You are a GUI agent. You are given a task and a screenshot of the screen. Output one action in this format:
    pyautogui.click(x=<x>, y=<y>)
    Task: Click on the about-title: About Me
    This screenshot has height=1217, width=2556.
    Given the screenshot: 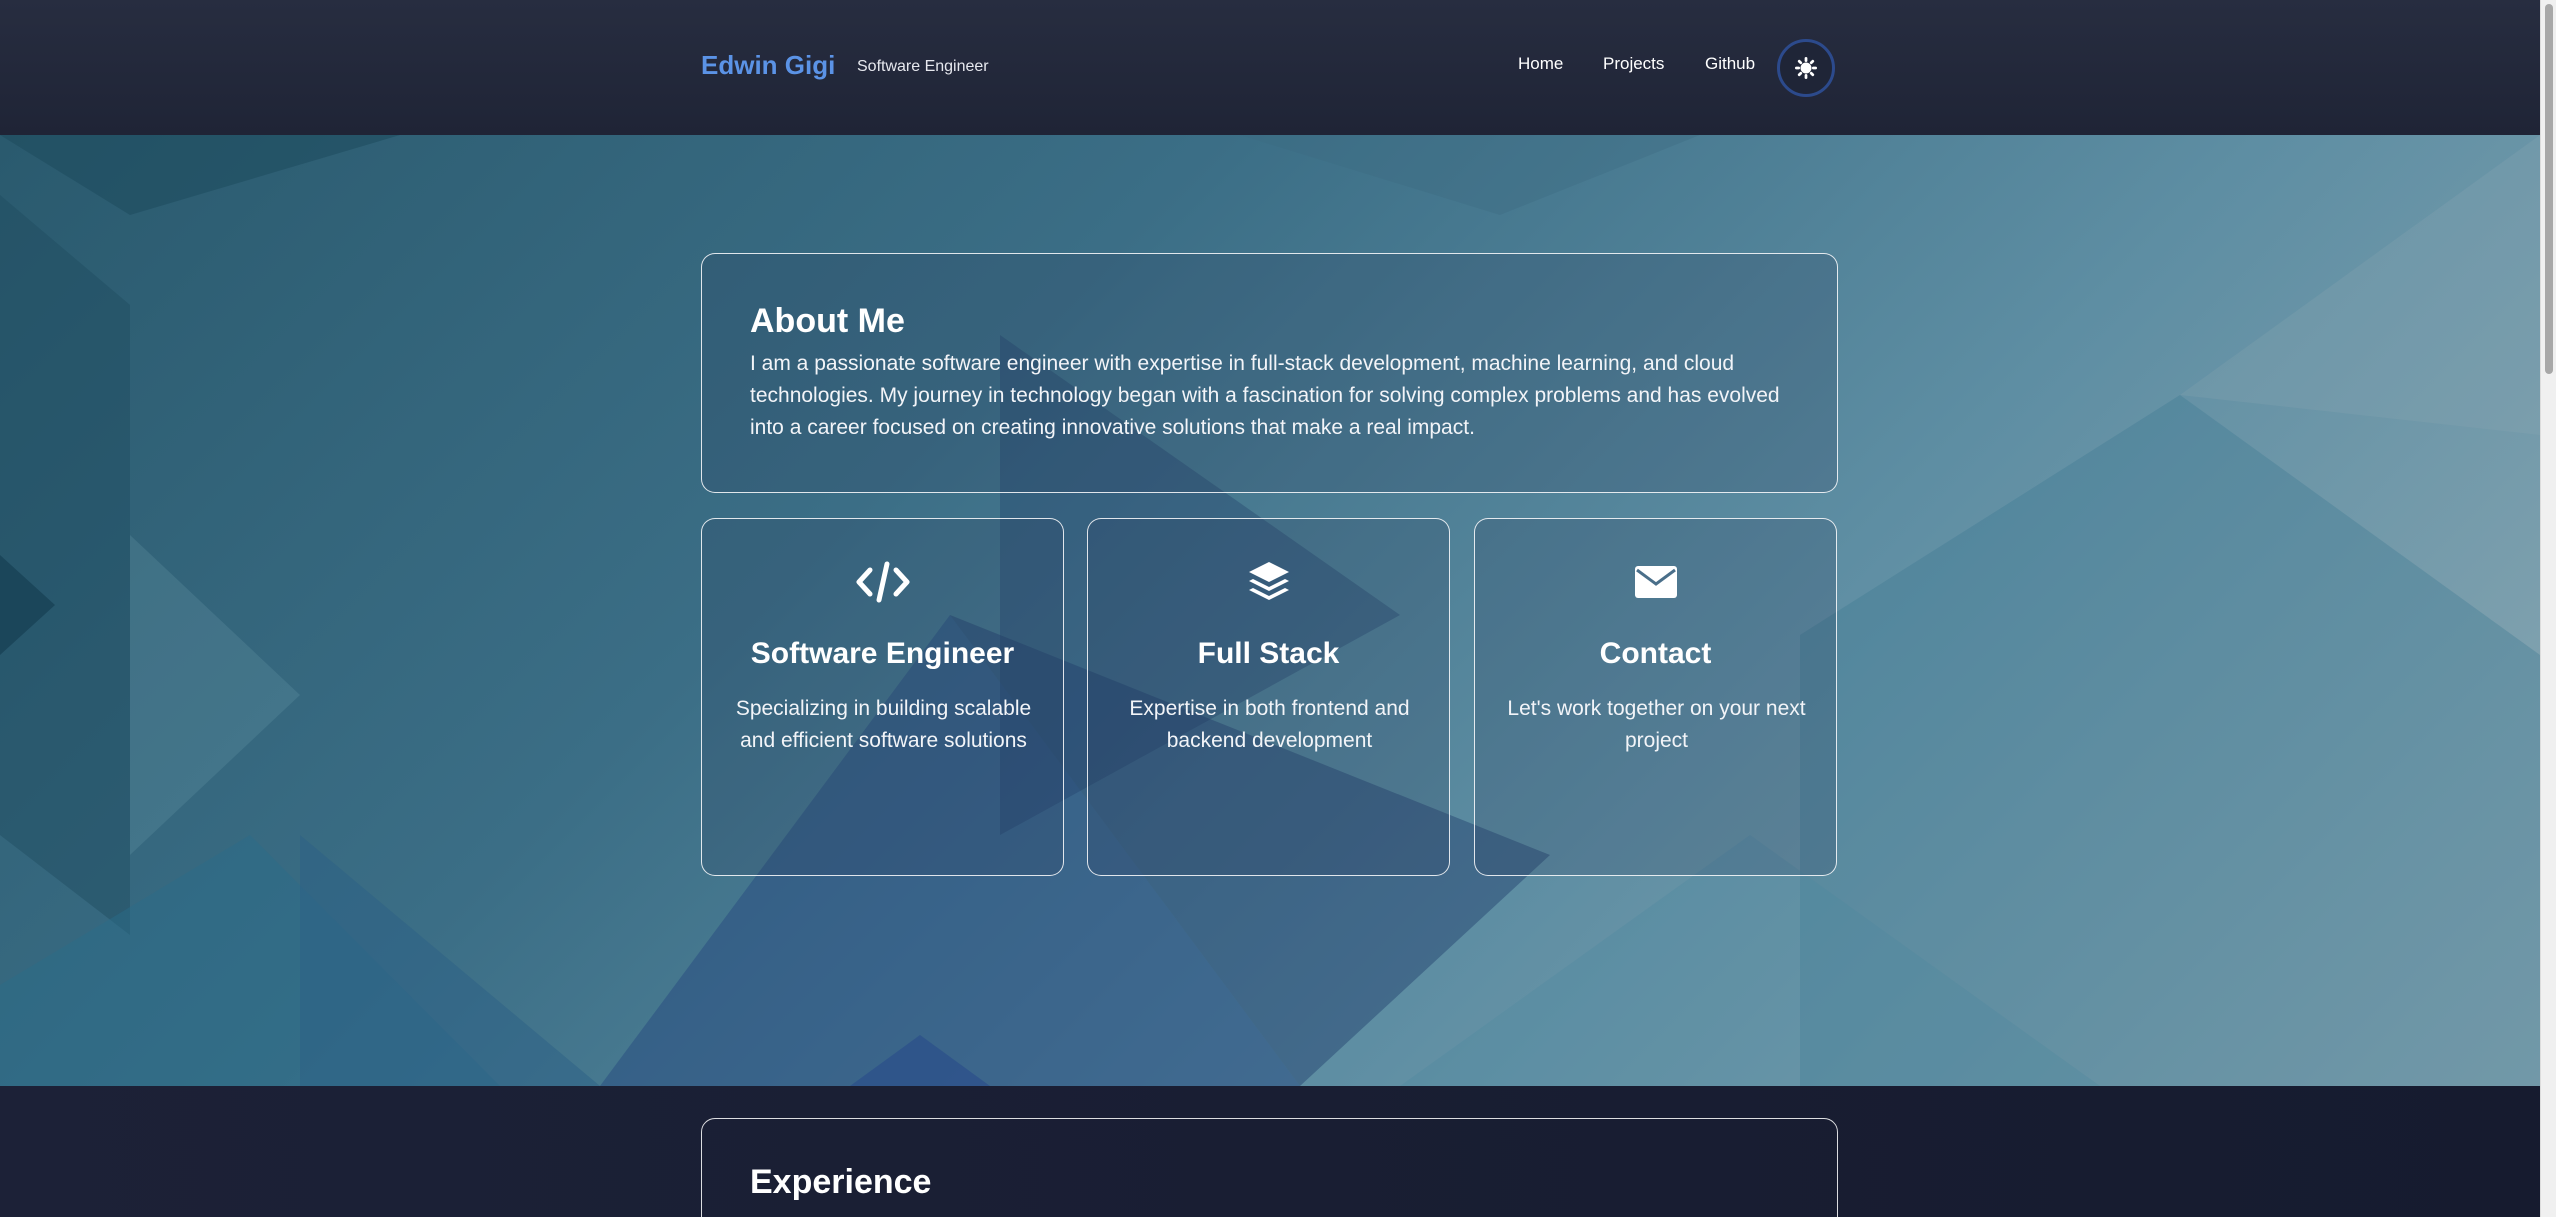 What is the action you would take?
    pyautogui.click(x=827, y=321)
    